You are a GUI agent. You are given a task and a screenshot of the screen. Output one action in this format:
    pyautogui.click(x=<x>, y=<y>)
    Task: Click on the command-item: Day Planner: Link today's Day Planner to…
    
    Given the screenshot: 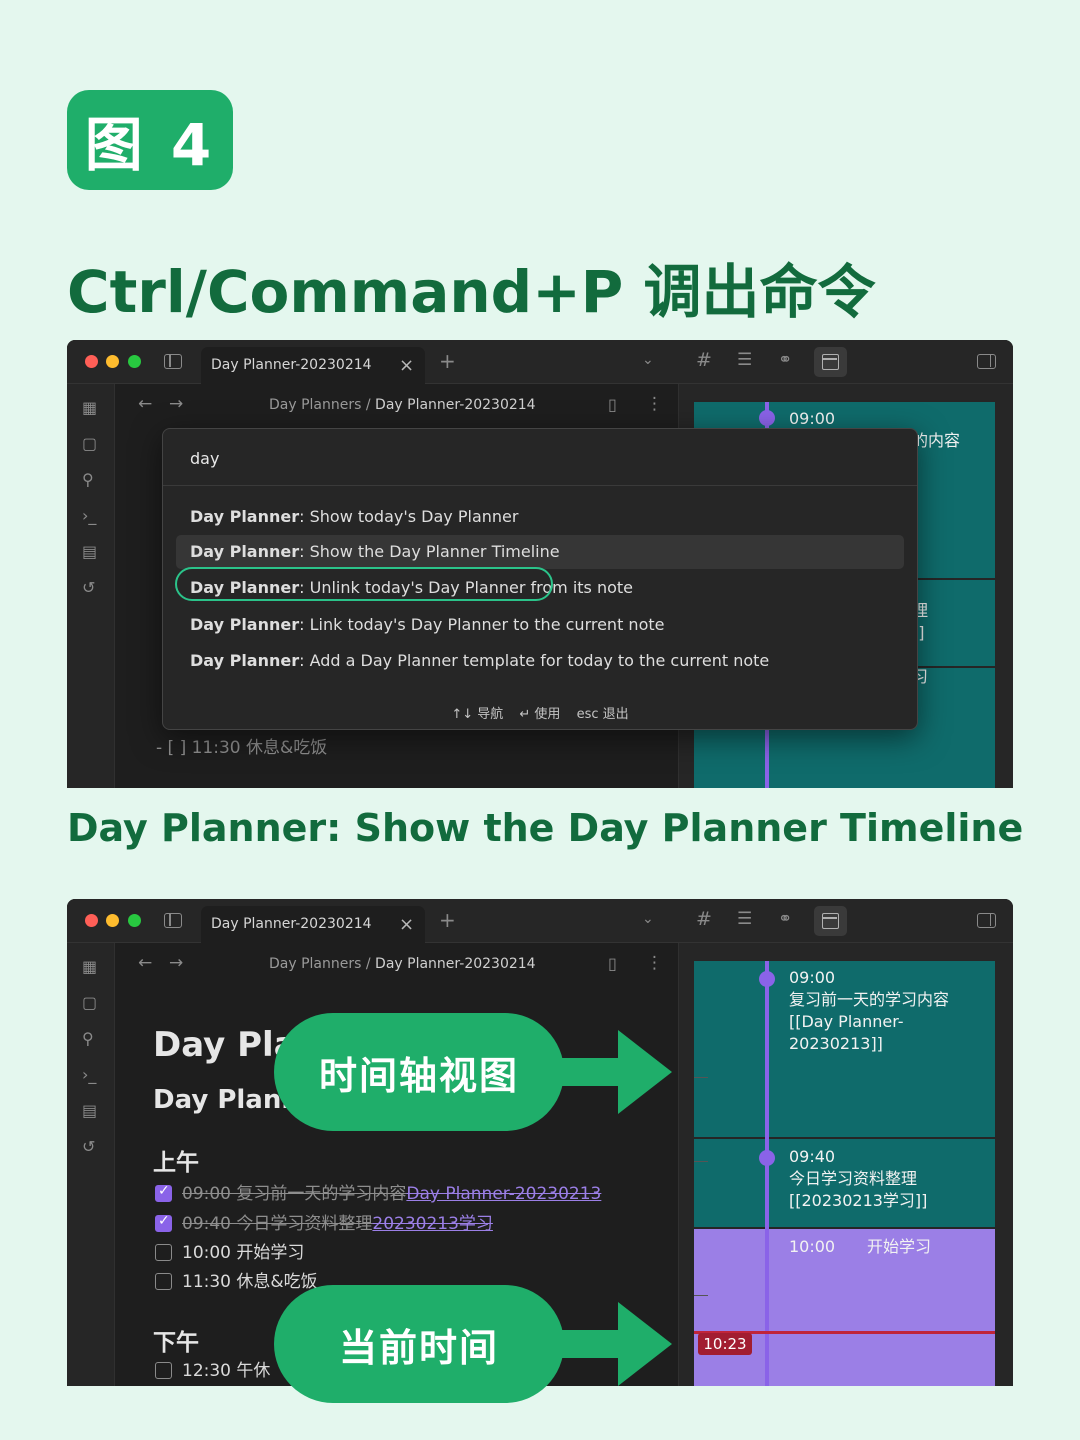 What is the action you would take?
    pyautogui.click(x=540, y=625)
    